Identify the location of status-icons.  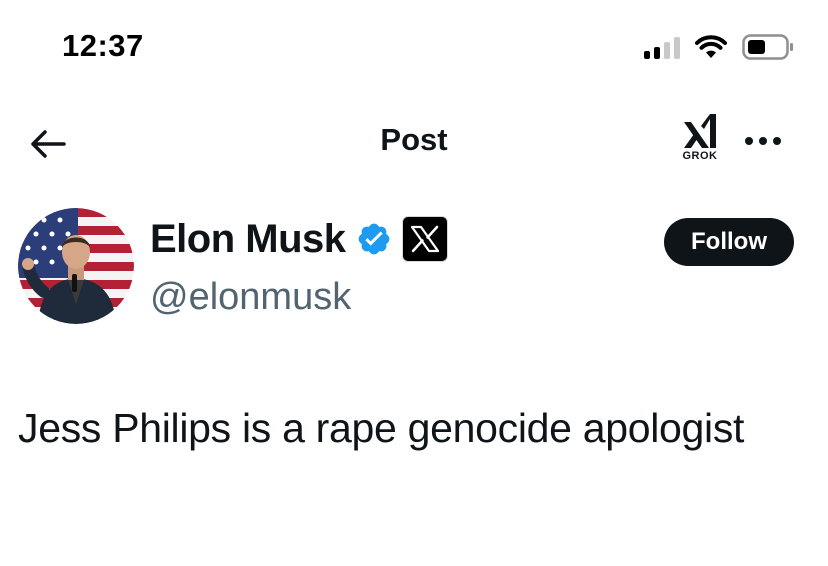
(719, 47).